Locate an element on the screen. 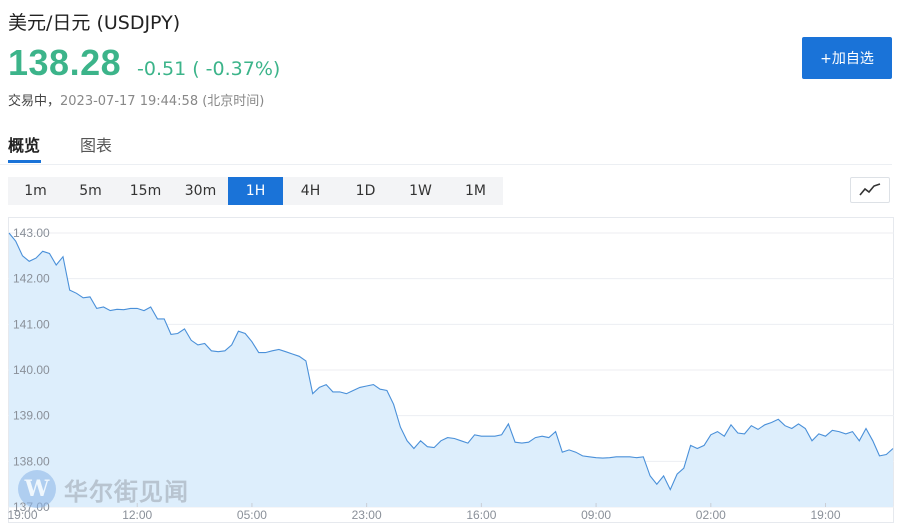  active-tab-indicator is located at coordinates (24, 161).